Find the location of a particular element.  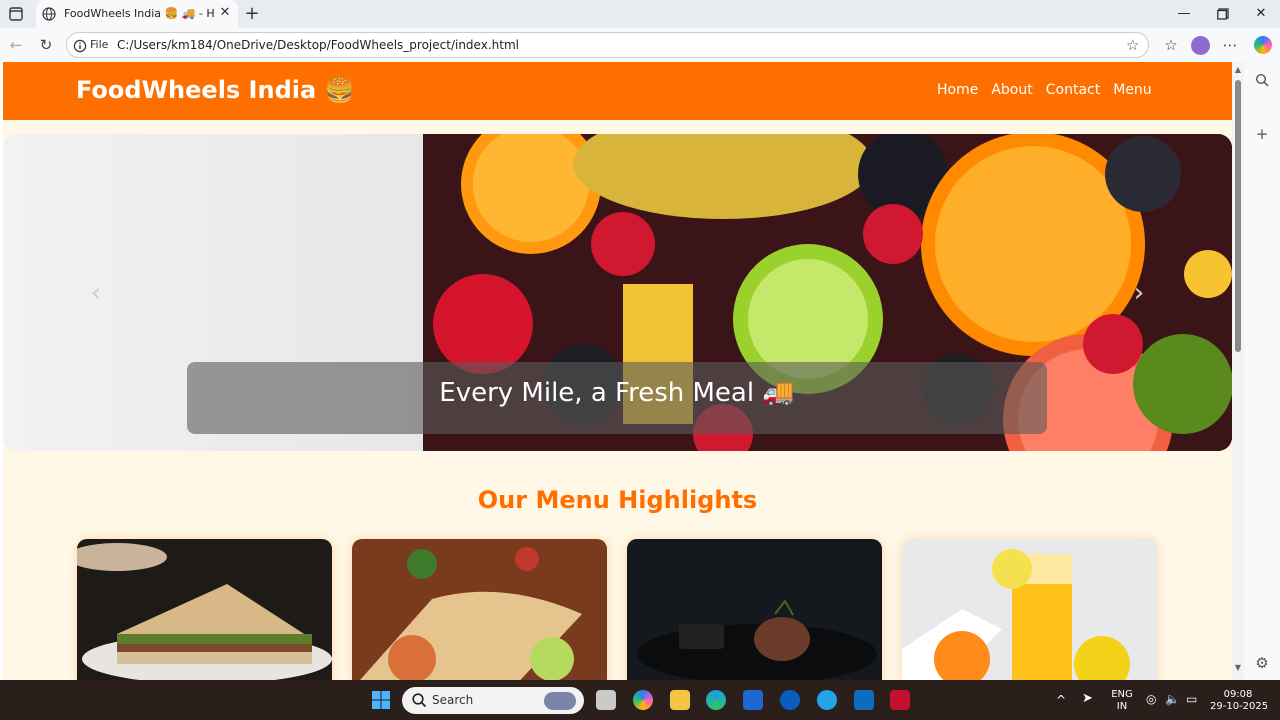

outlook-icon is located at coordinates (864, 700).